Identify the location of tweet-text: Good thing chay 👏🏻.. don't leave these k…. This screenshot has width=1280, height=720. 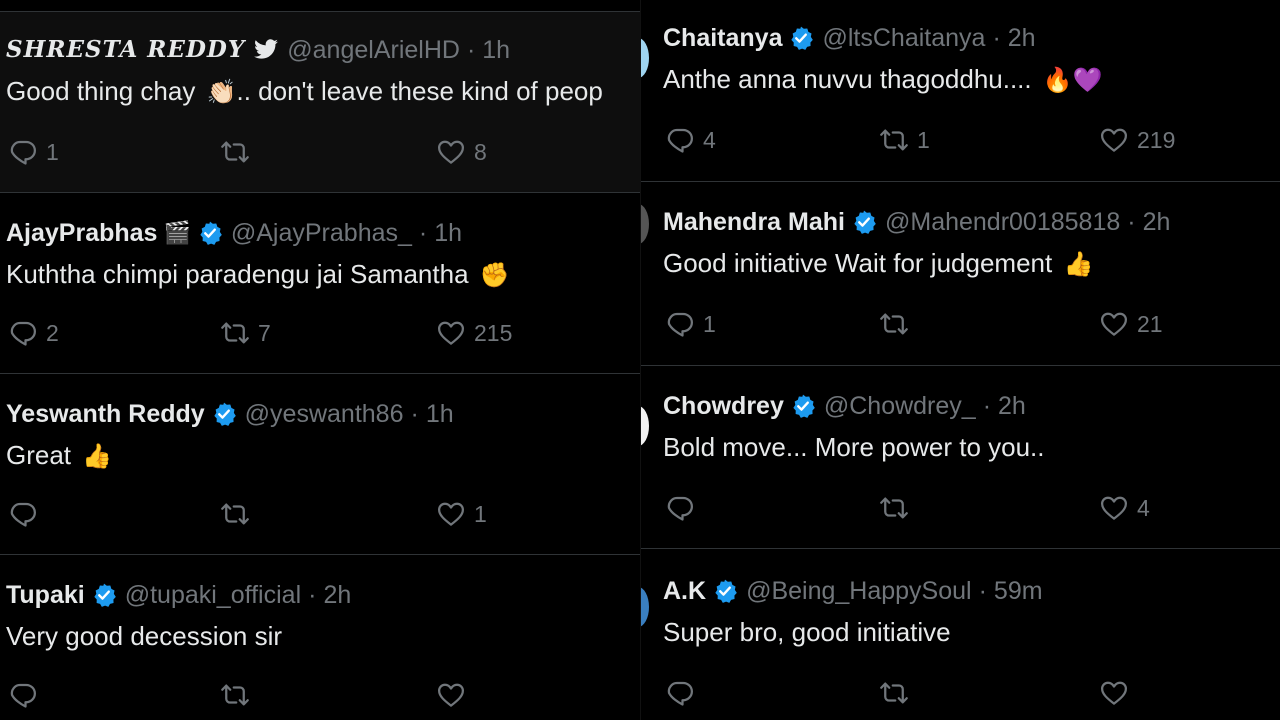
(304, 92).